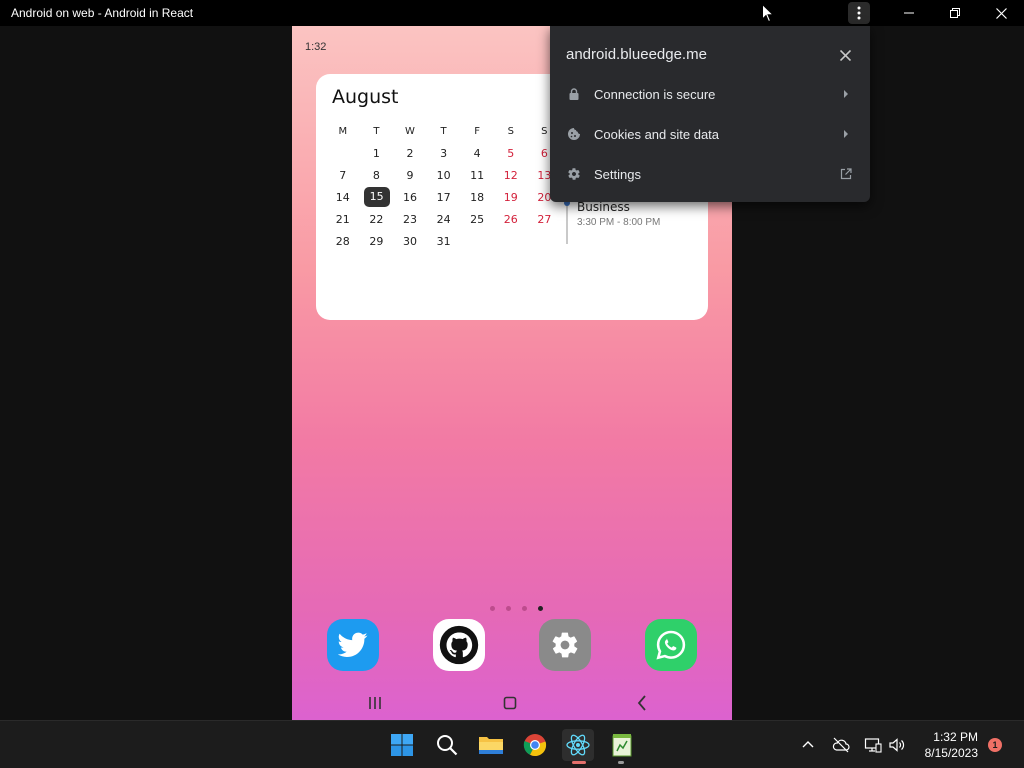 The image size is (1024, 768). What do you see at coordinates (477, 219) in the screenshot?
I see `calendar-day: 25` at bounding box center [477, 219].